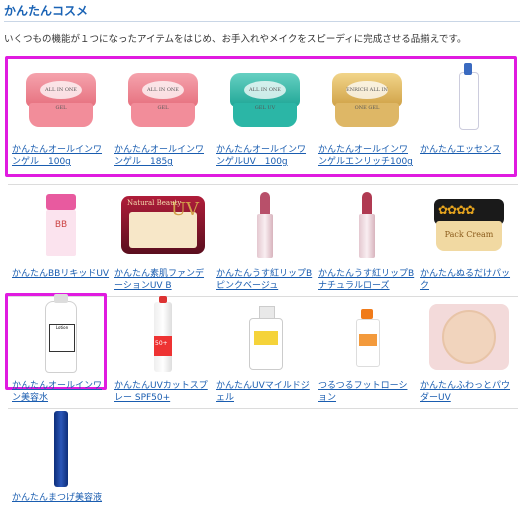 Image resolution: width=528 pixels, height=518 pixels. Describe the element at coordinates (163, 280) in the screenshot. I see `product-link: かんたん素肌ファンデーションUV B` at that location.